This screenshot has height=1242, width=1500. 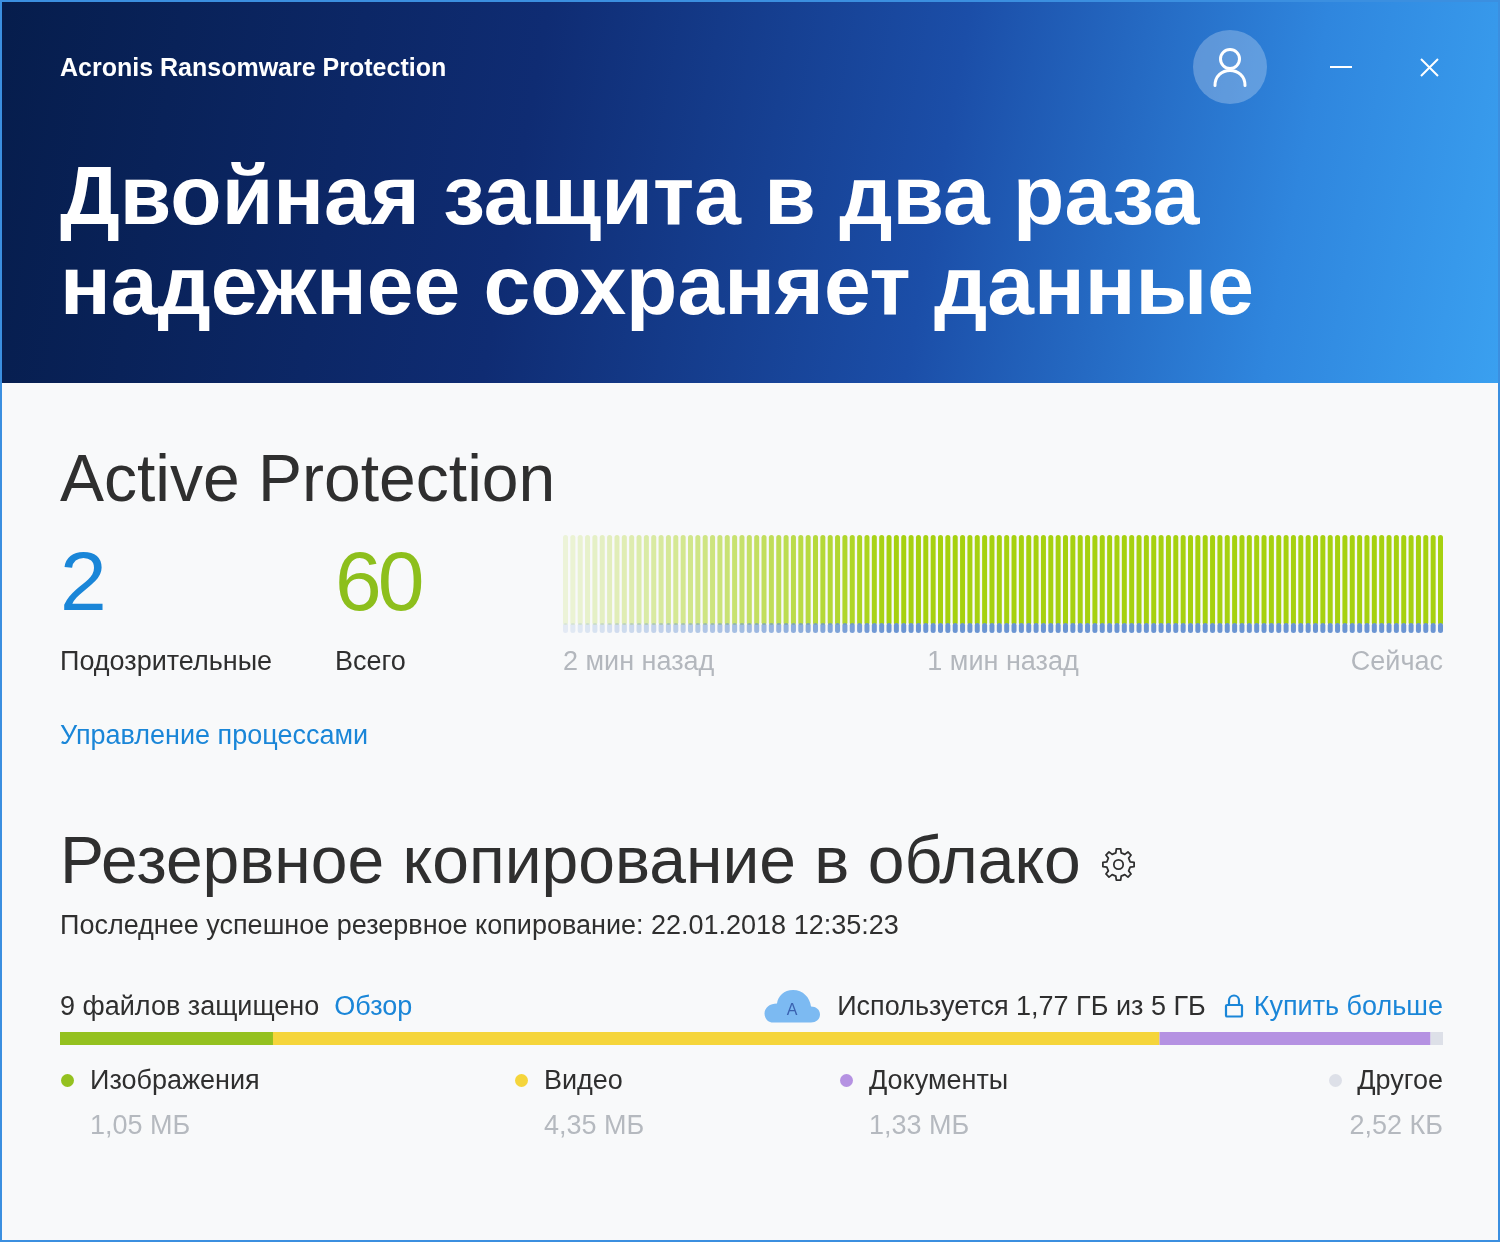 I want to click on section-title: Active Protection, so click(x=308, y=478).